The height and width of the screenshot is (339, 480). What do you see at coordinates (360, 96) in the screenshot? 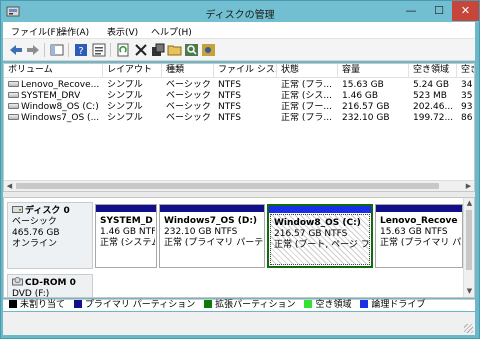
I see `capacity-cell: 1.46 GB` at bounding box center [360, 96].